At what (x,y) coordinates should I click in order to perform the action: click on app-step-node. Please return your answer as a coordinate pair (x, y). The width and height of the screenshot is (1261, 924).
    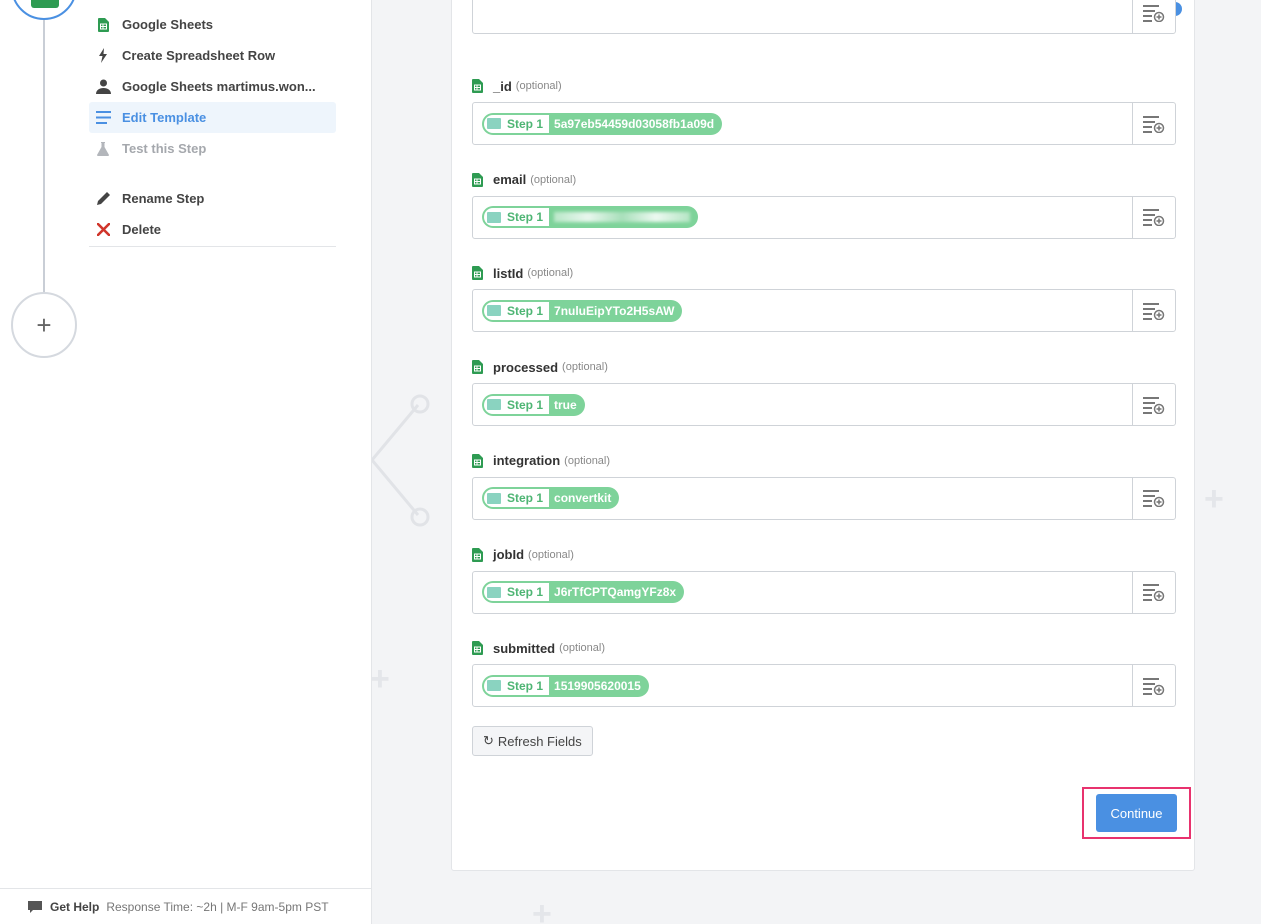
    Looking at the image, I should click on (44, 10).